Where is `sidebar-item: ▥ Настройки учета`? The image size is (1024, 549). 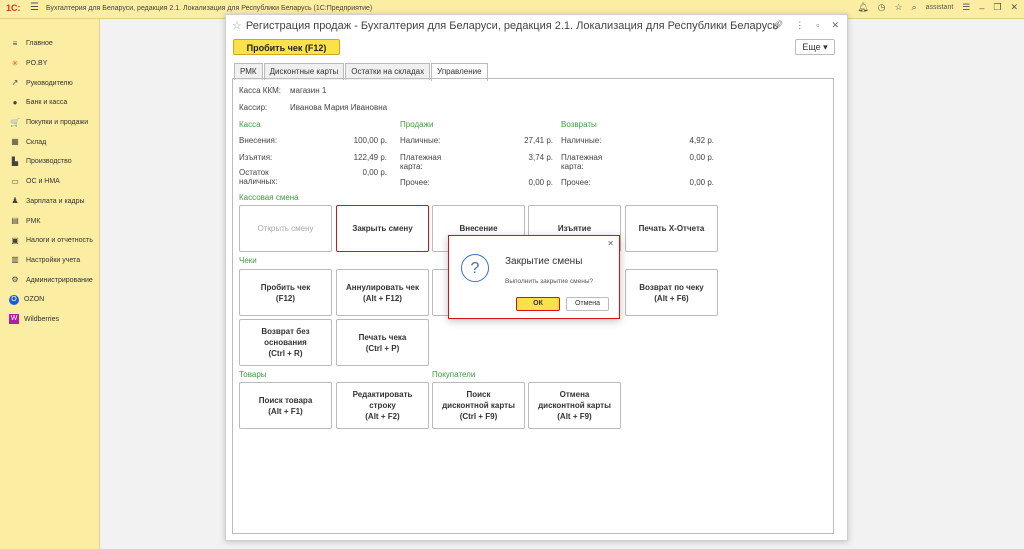 sidebar-item: ▥ Настройки учета is located at coordinates (49, 261).